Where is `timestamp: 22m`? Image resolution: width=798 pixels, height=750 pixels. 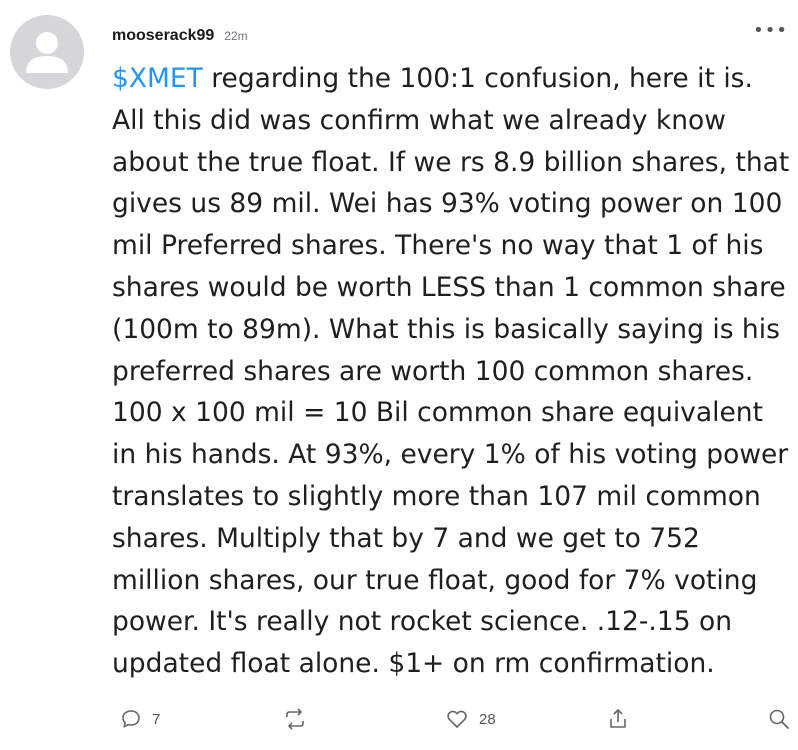 timestamp: 22m is located at coordinates (236, 36).